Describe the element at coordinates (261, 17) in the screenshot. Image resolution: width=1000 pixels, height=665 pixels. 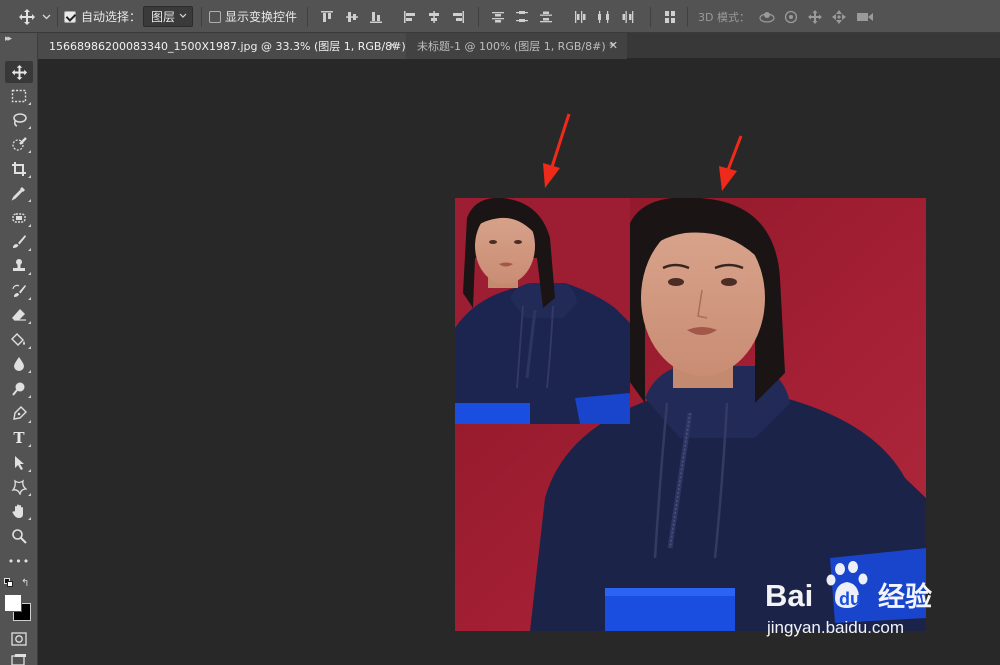
I see `show-transform-label: 显示变换控件` at that location.